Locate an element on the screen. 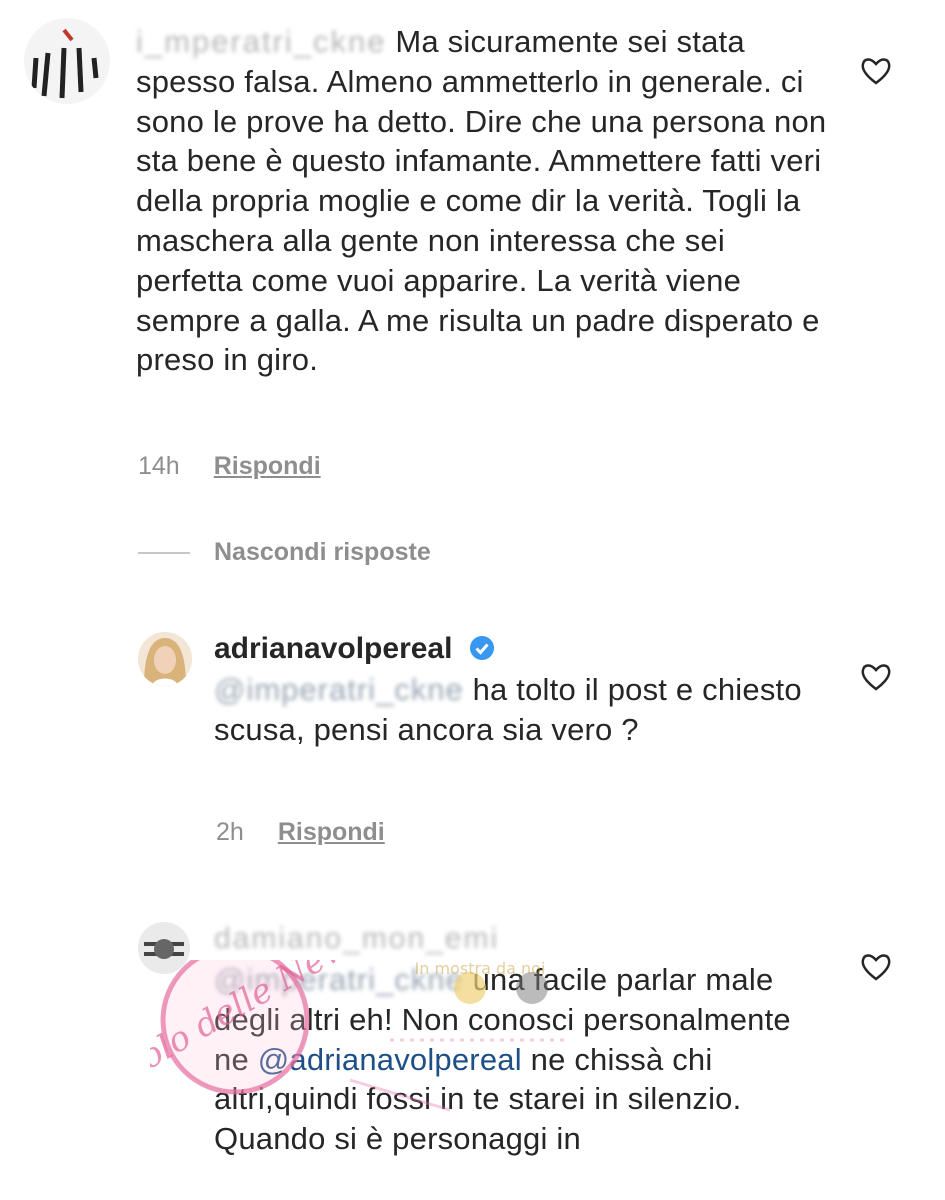 Image resolution: width=945 pixels, height=1200 pixels. comment-meta: 14h Rispondi is located at coordinates (229, 466).